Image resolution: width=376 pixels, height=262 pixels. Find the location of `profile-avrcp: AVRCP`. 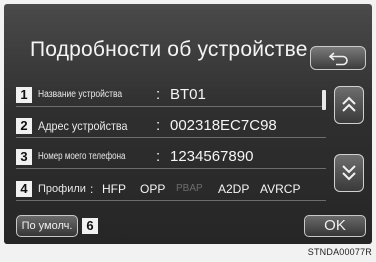

profile-avrcp: AVRCP is located at coordinates (280, 189).